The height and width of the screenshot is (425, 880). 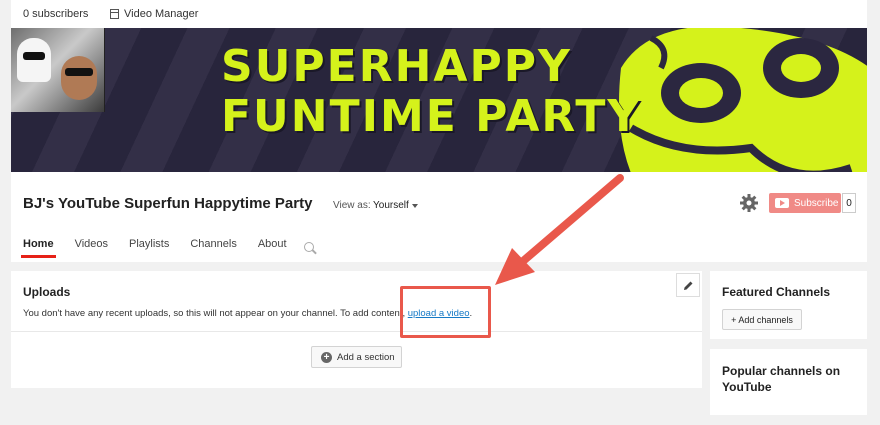 What do you see at coordinates (309, 247) in the screenshot?
I see `search-icon` at bounding box center [309, 247].